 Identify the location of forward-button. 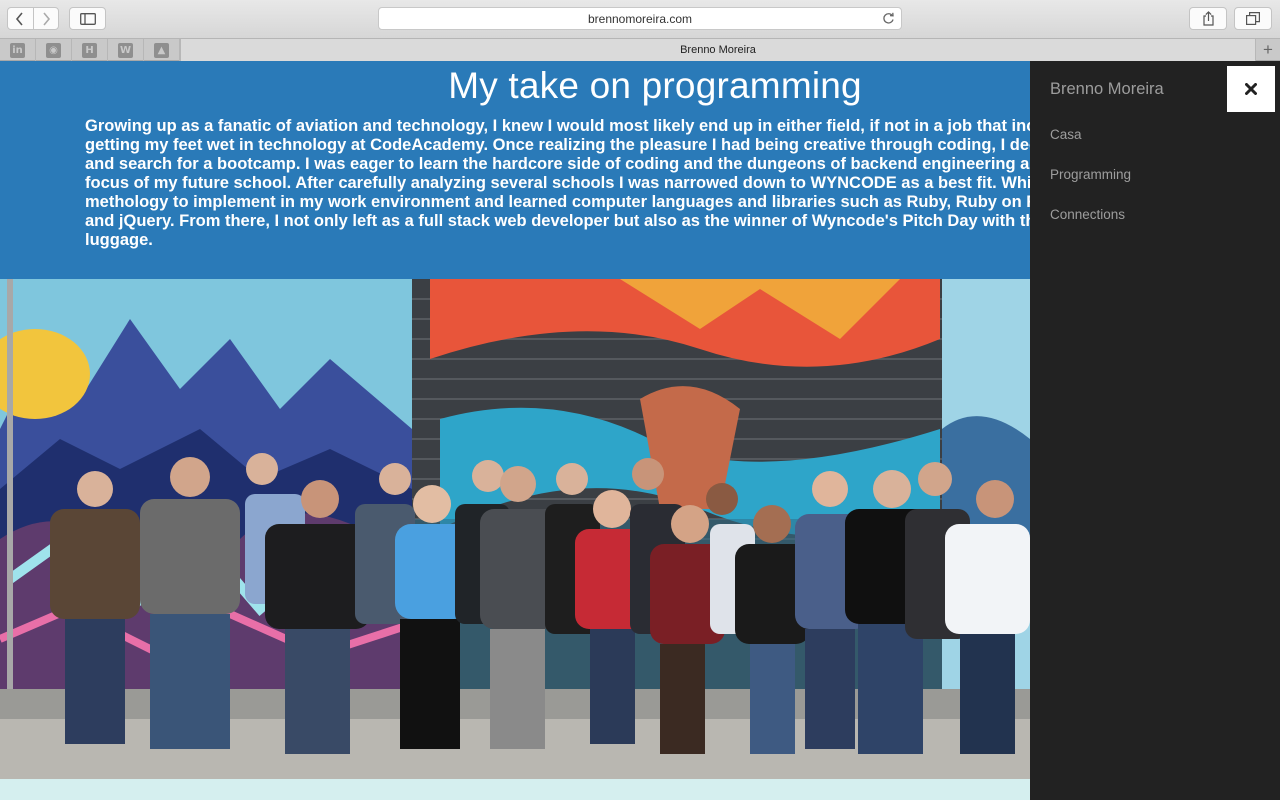
(45, 18).